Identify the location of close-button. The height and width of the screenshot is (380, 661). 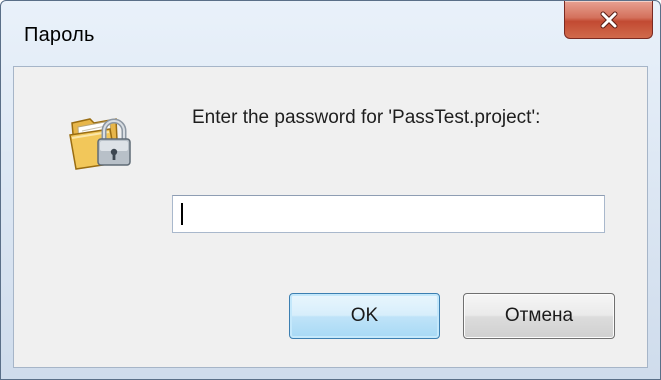
(608, 20).